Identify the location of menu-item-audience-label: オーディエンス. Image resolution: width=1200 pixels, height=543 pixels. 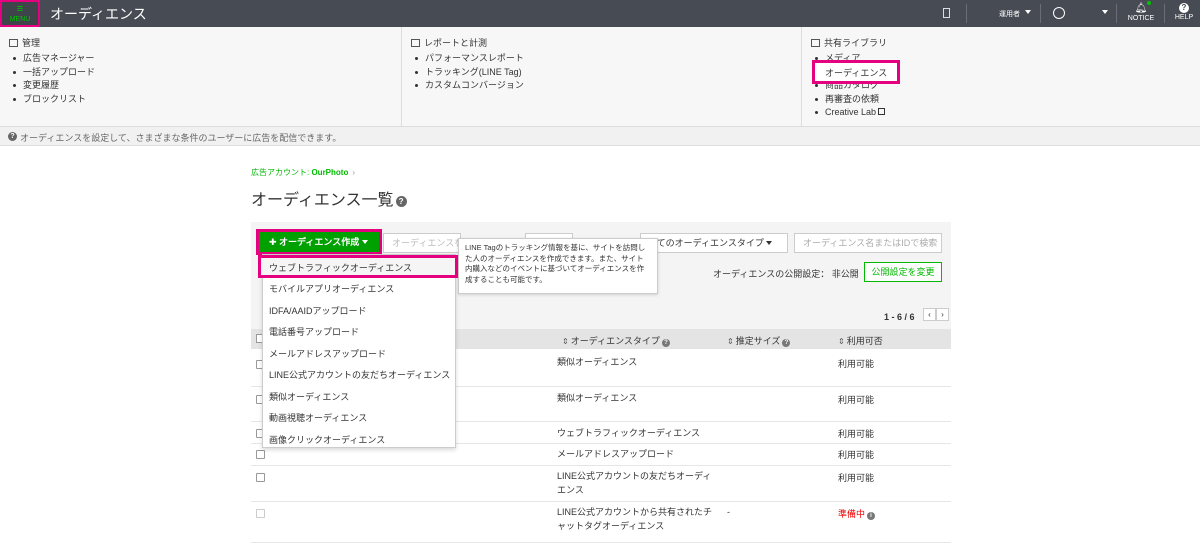
(856, 73).